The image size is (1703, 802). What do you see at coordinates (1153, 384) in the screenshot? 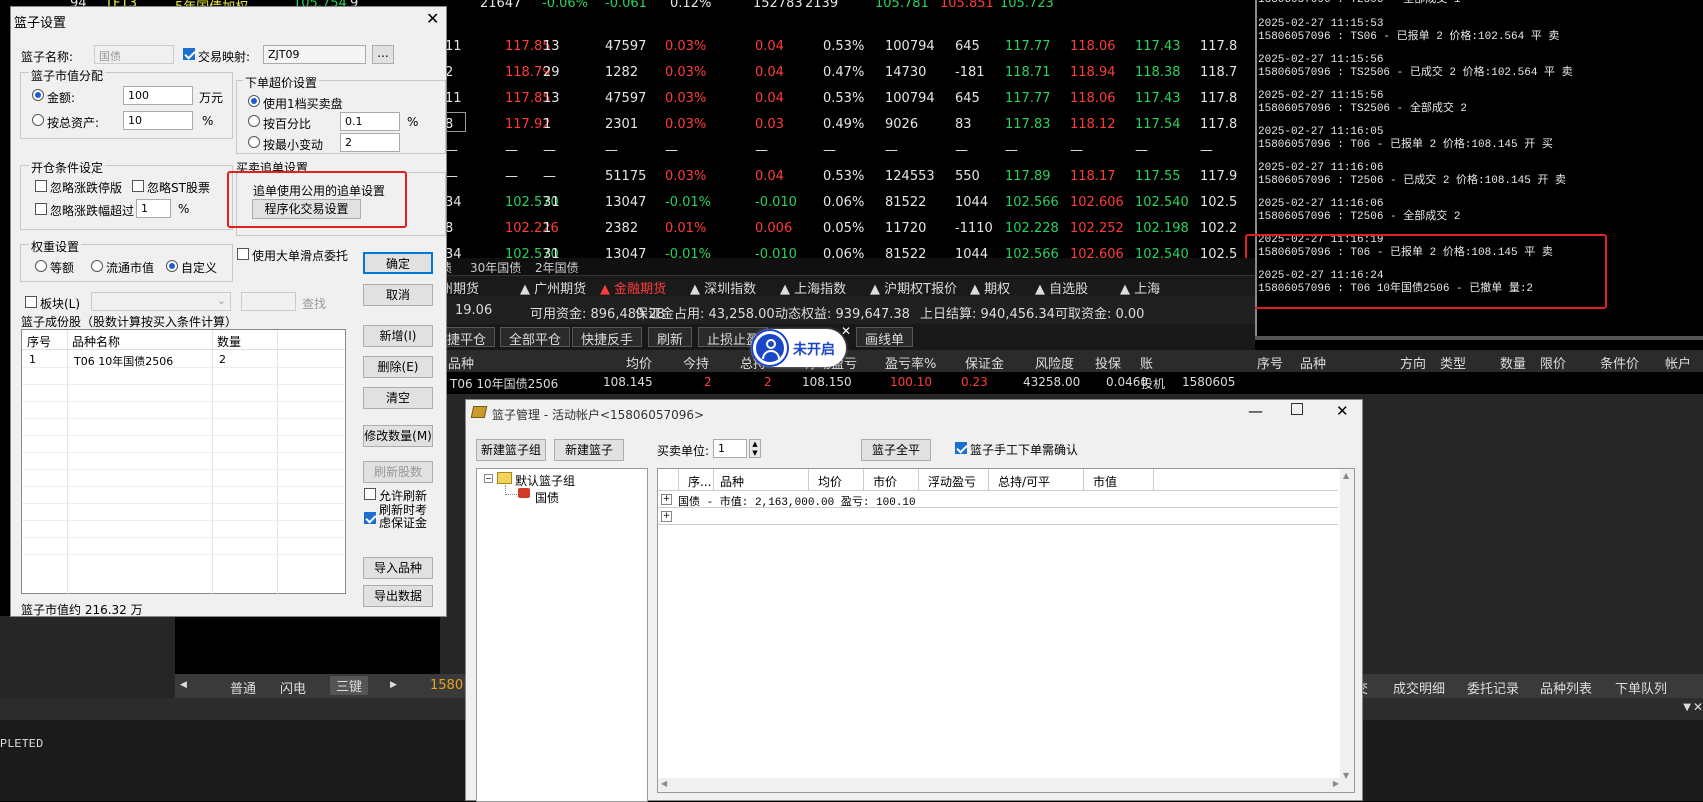
I see `position-cell: 投机` at bounding box center [1153, 384].